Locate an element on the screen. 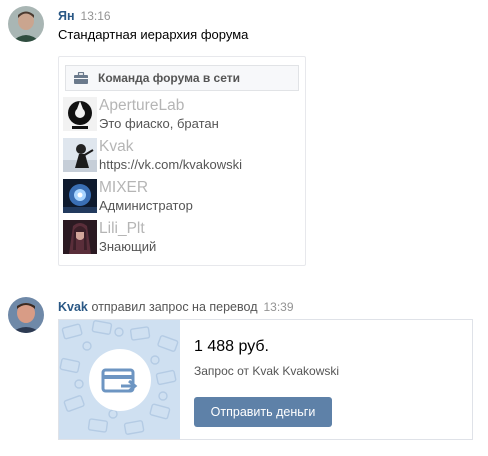 The width and height of the screenshot is (488, 456). member-role: https://vk.com/kvakowski is located at coordinates (171, 164).